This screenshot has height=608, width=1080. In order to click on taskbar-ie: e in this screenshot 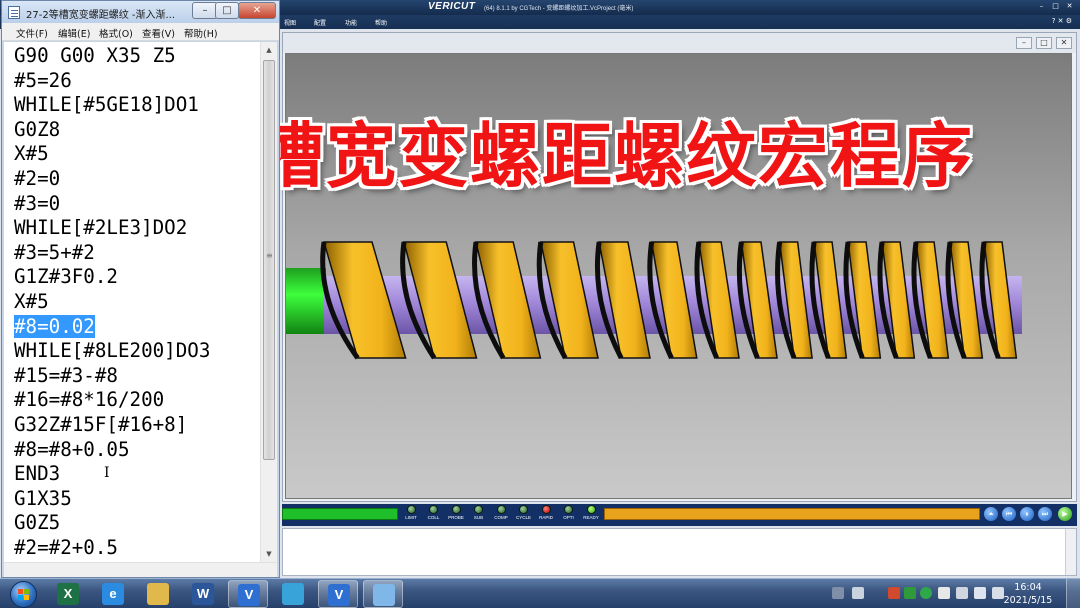, I will do `click(113, 594)`.